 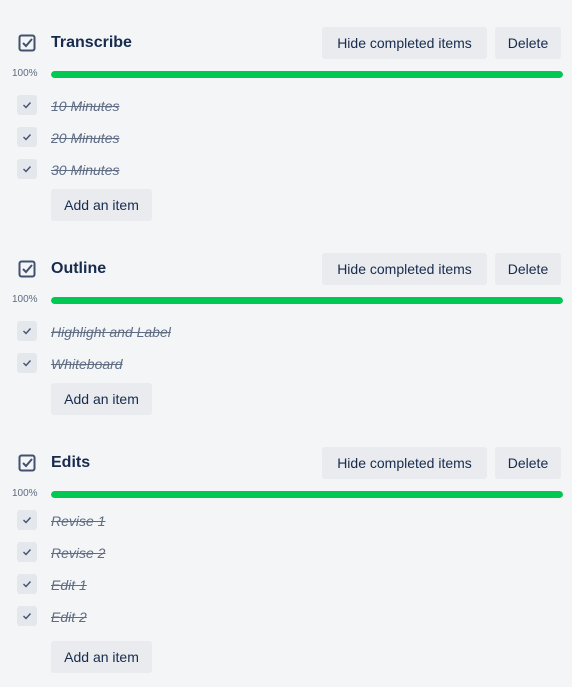 What do you see at coordinates (286, 43) in the screenshot?
I see `checklist-header: Transcribe Hide completed items Delete` at bounding box center [286, 43].